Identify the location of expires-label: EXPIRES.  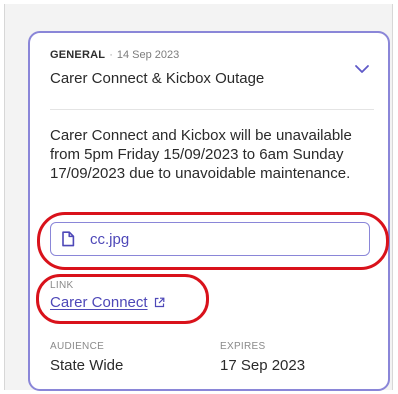
(243, 346).